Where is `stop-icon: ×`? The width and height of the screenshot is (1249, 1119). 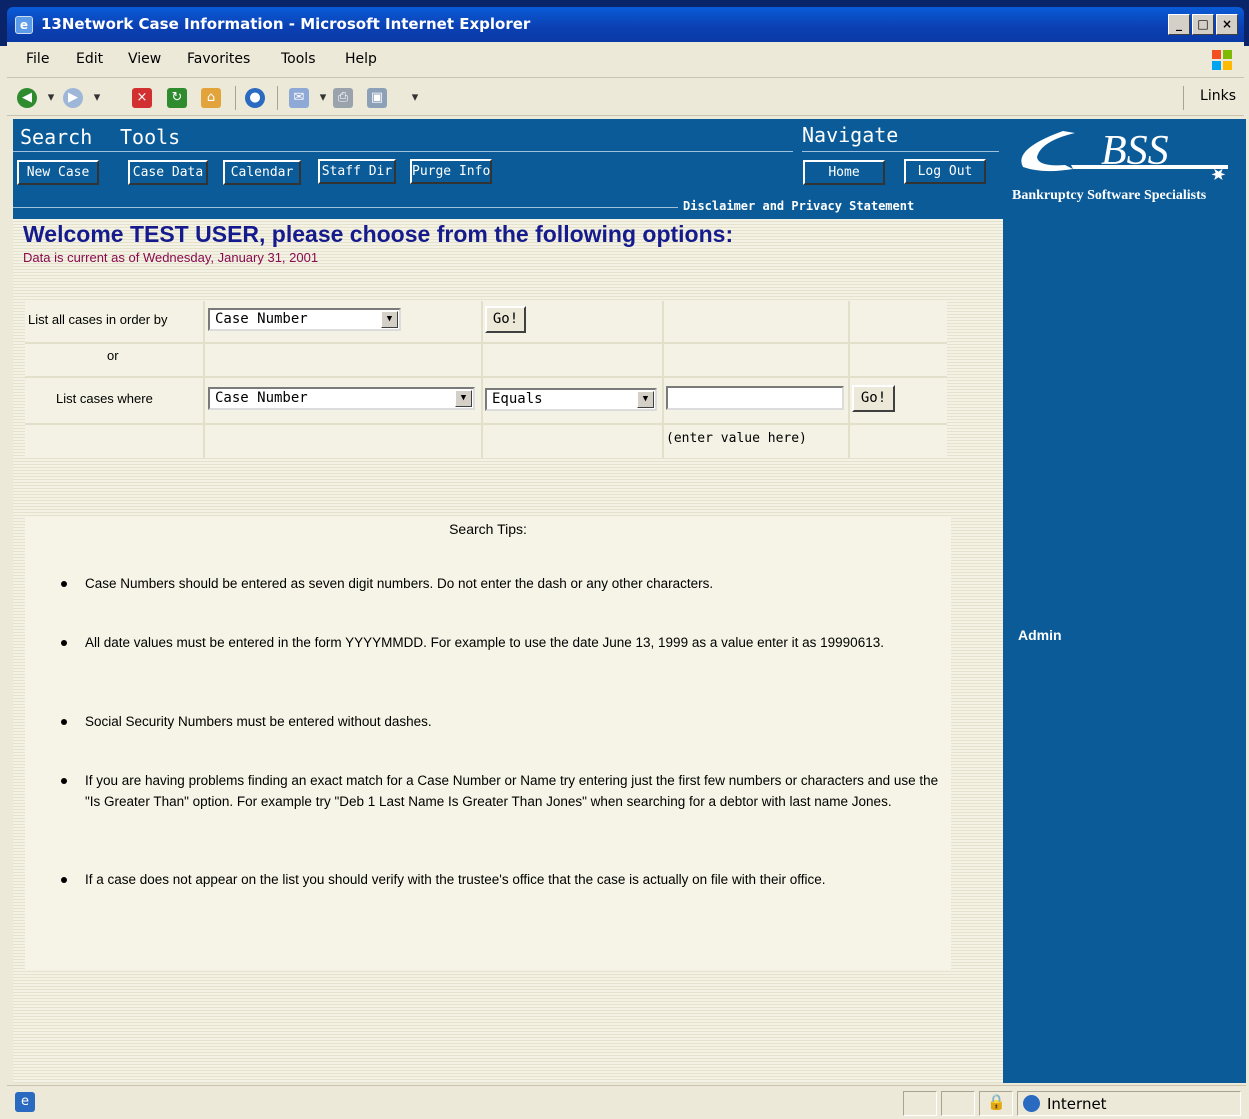 stop-icon: × is located at coordinates (142, 98).